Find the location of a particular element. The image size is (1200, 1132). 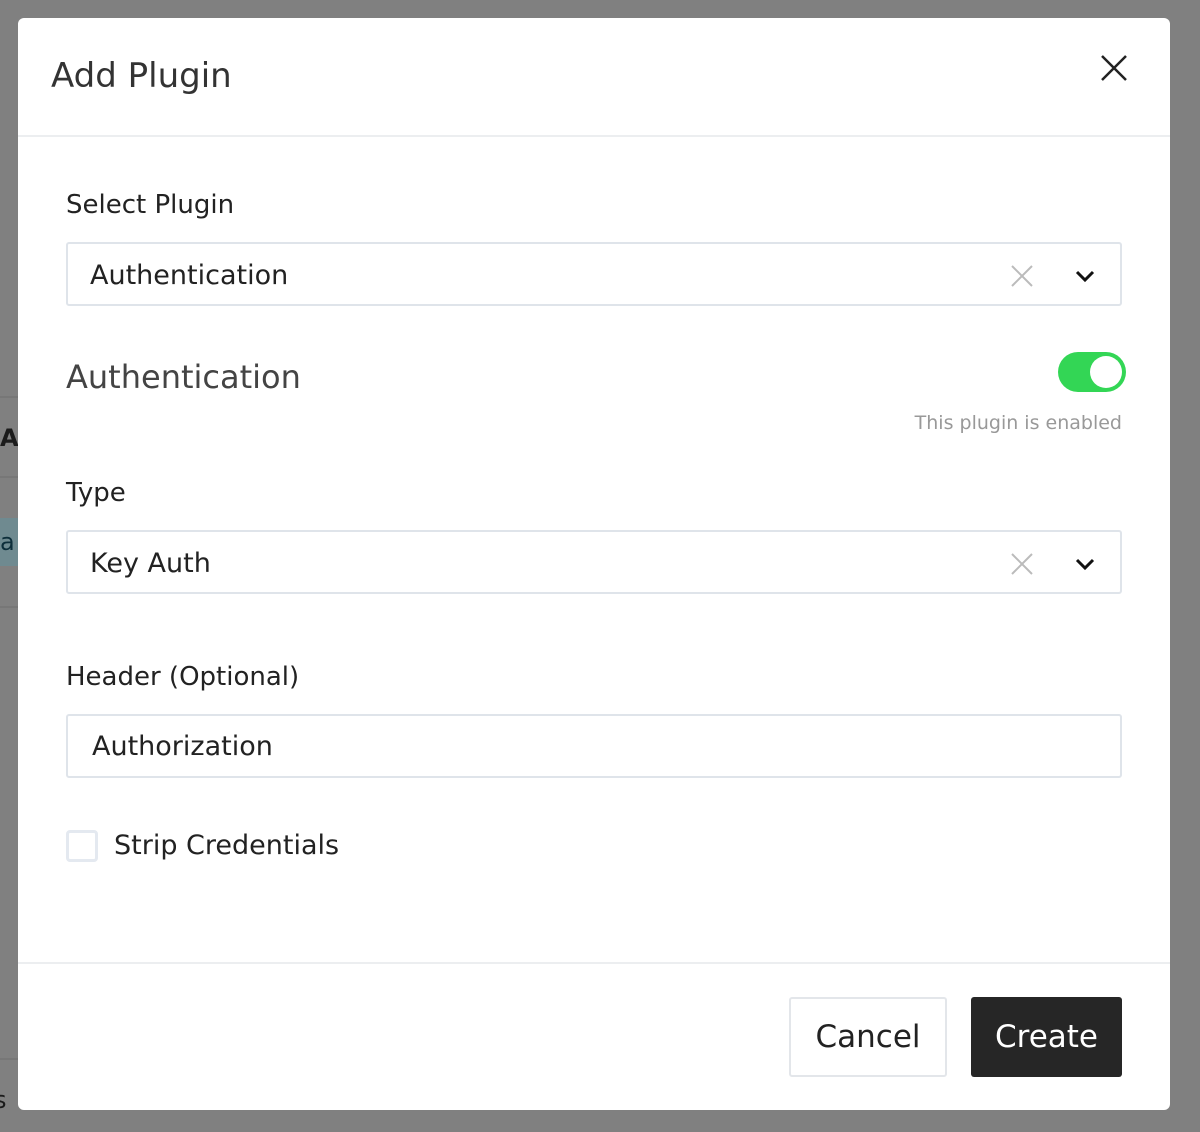

type-dropdown: Key Auth is located at coordinates (594, 562).